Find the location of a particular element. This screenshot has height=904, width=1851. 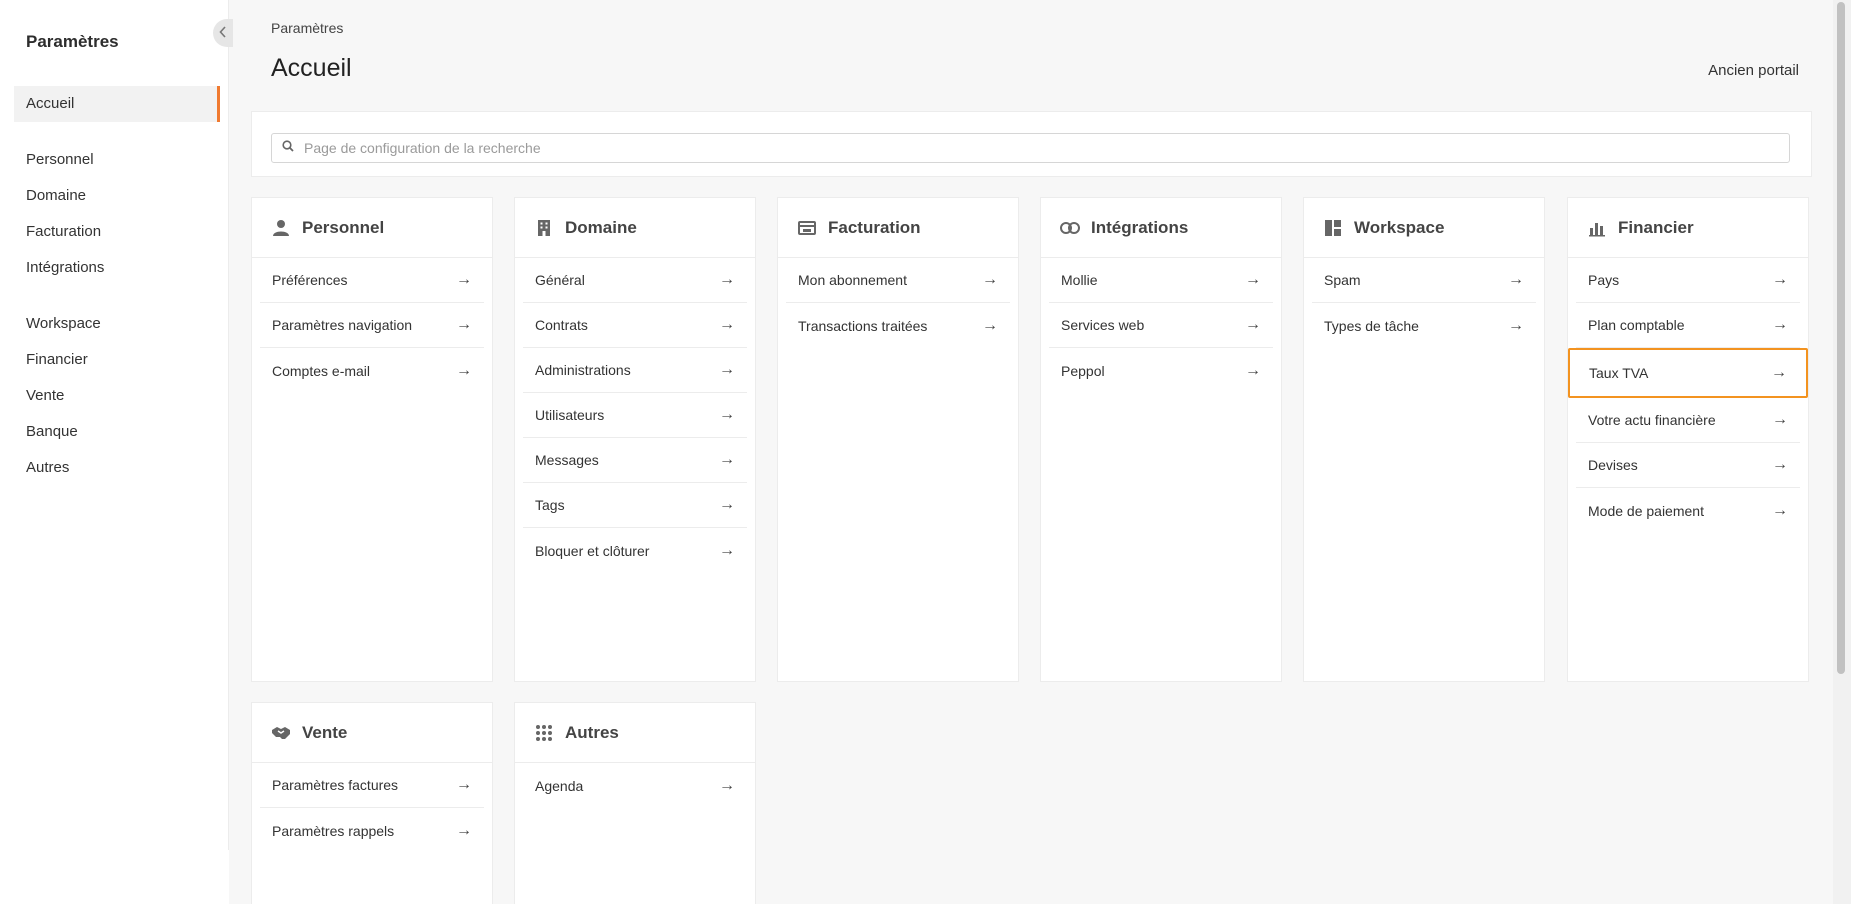

card-header: Financier is located at coordinates (1688, 228).